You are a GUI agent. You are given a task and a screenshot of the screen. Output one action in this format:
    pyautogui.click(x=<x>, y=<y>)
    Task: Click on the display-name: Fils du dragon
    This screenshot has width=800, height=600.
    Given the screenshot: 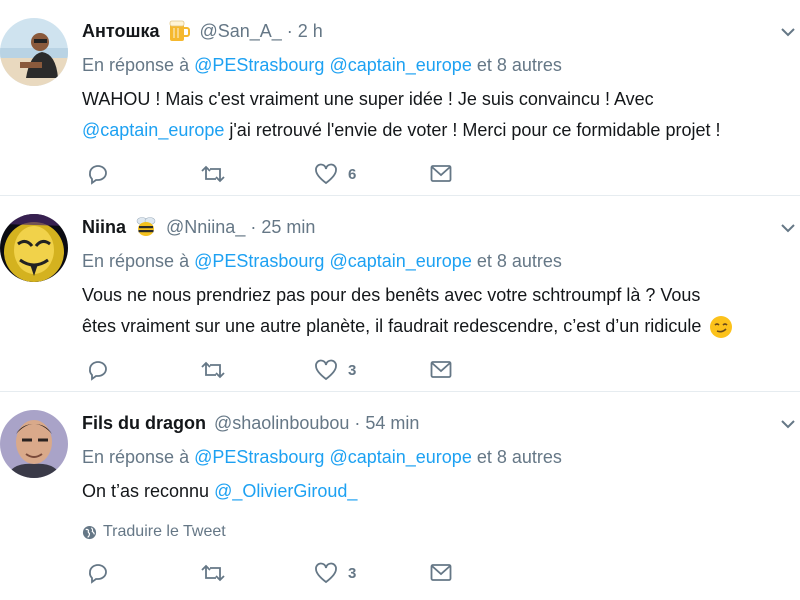 What is the action you would take?
    pyautogui.click(x=144, y=423)
    